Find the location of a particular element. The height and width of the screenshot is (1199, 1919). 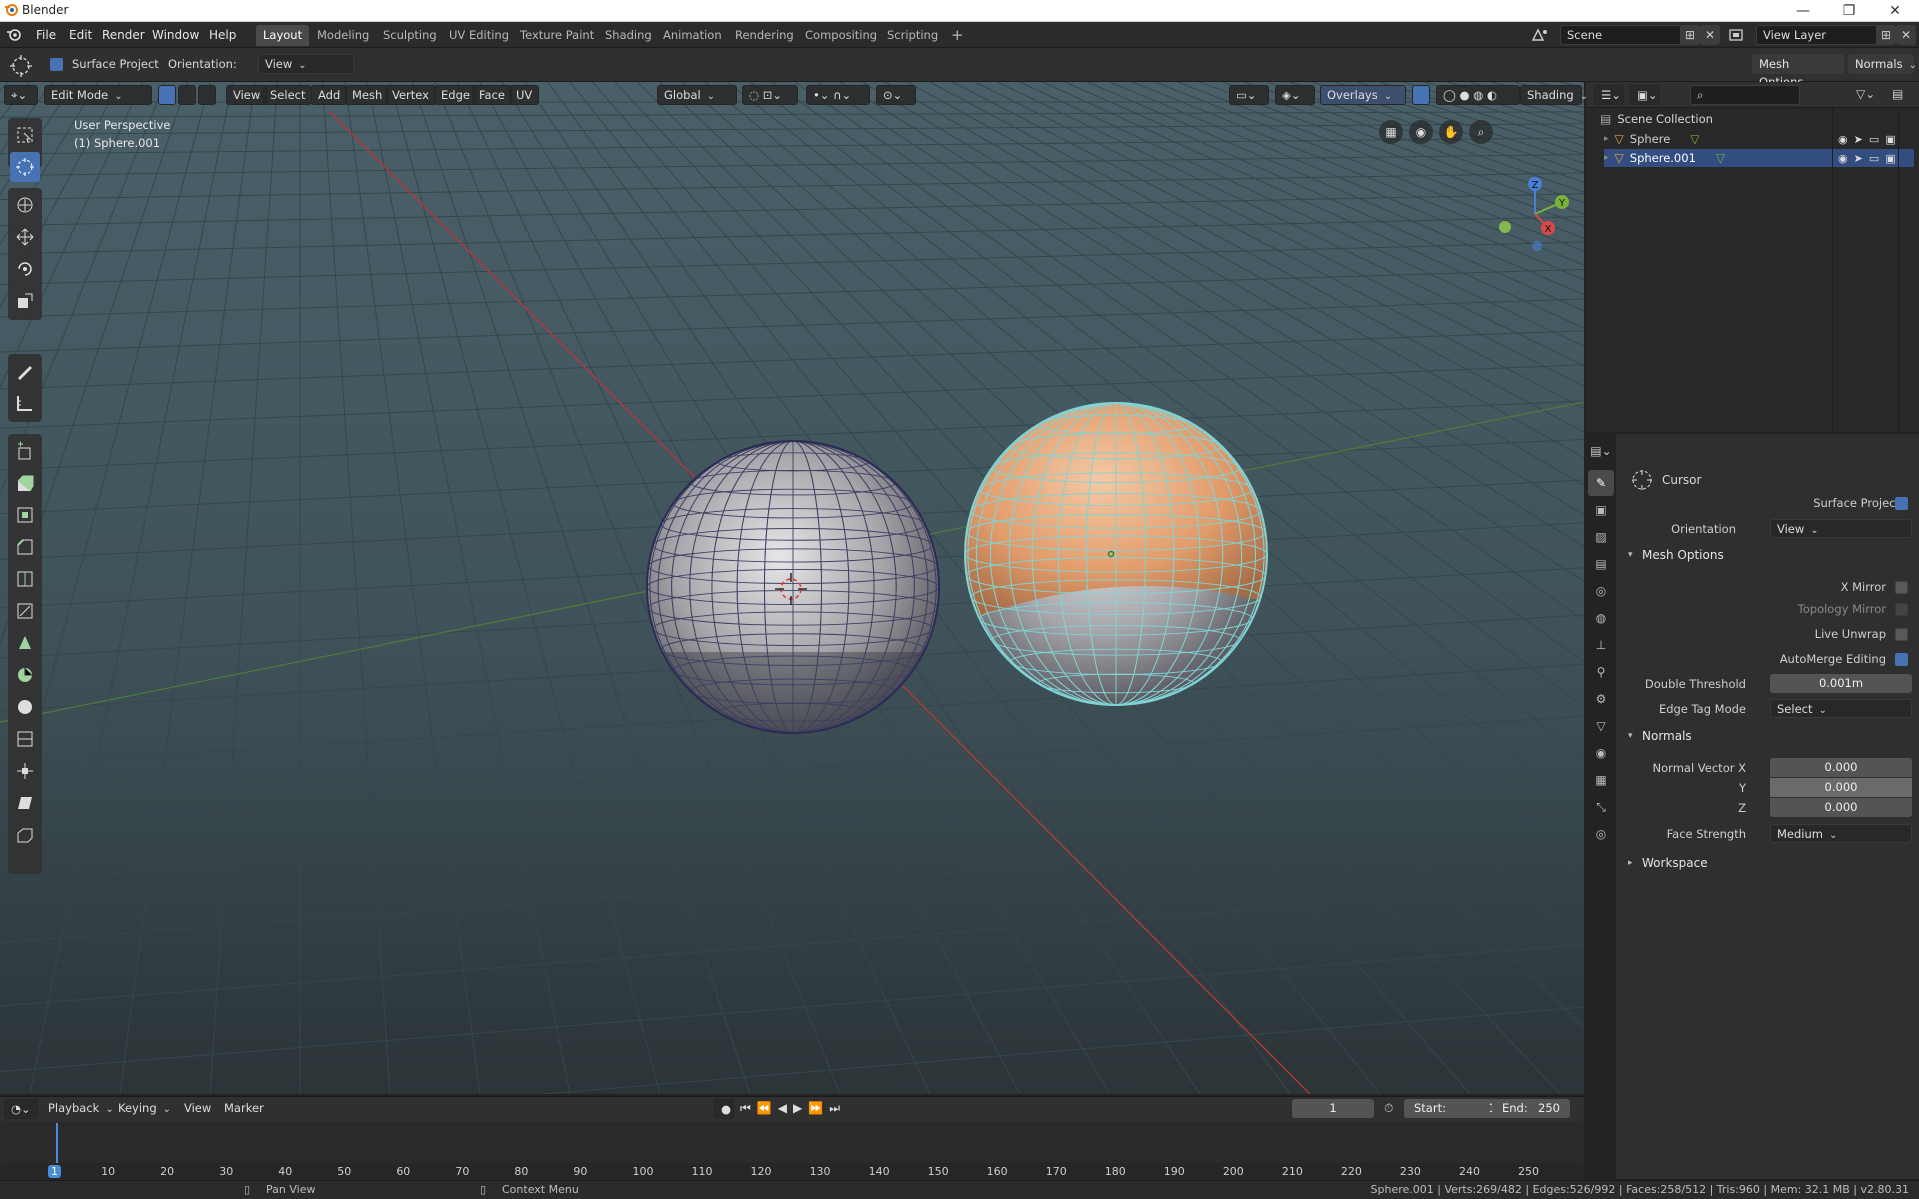

shrink-fatten-icon is located at coordinates (25, 771).